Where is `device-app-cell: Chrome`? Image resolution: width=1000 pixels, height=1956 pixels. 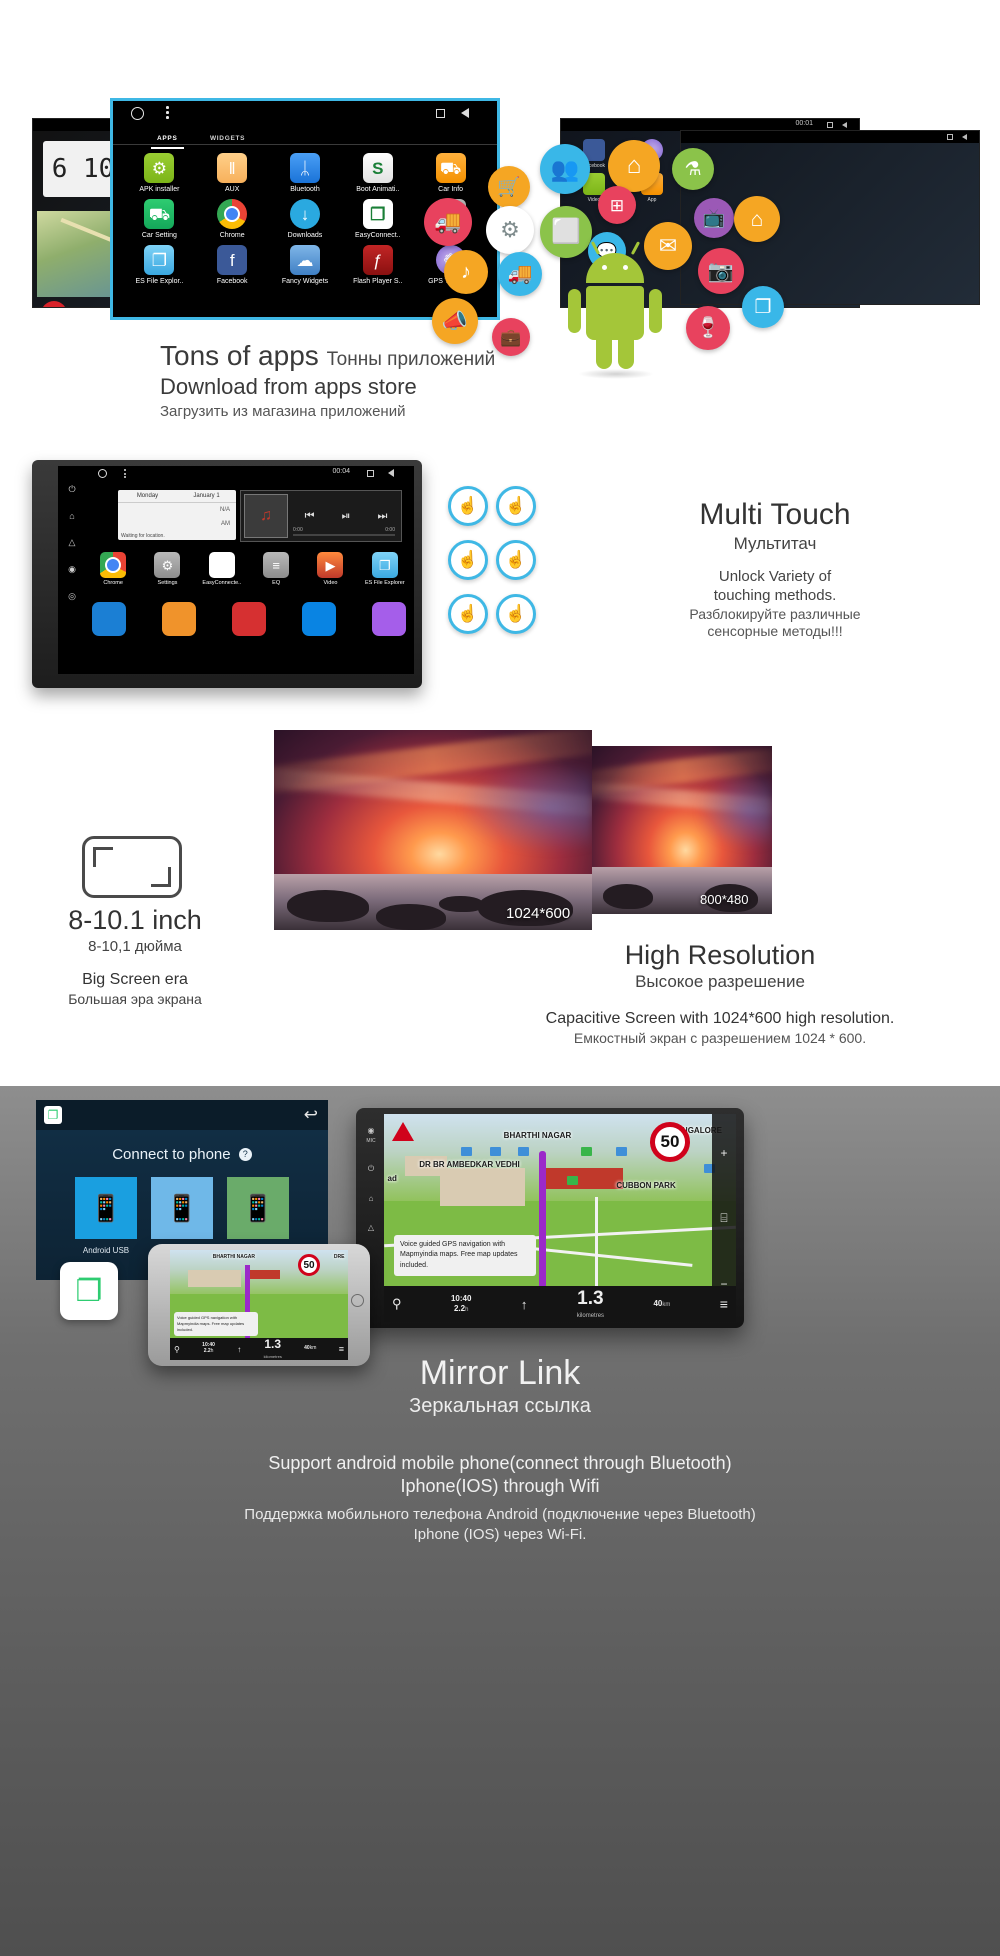
device-app-cell: Chrome is located at coordinates (113, 569).